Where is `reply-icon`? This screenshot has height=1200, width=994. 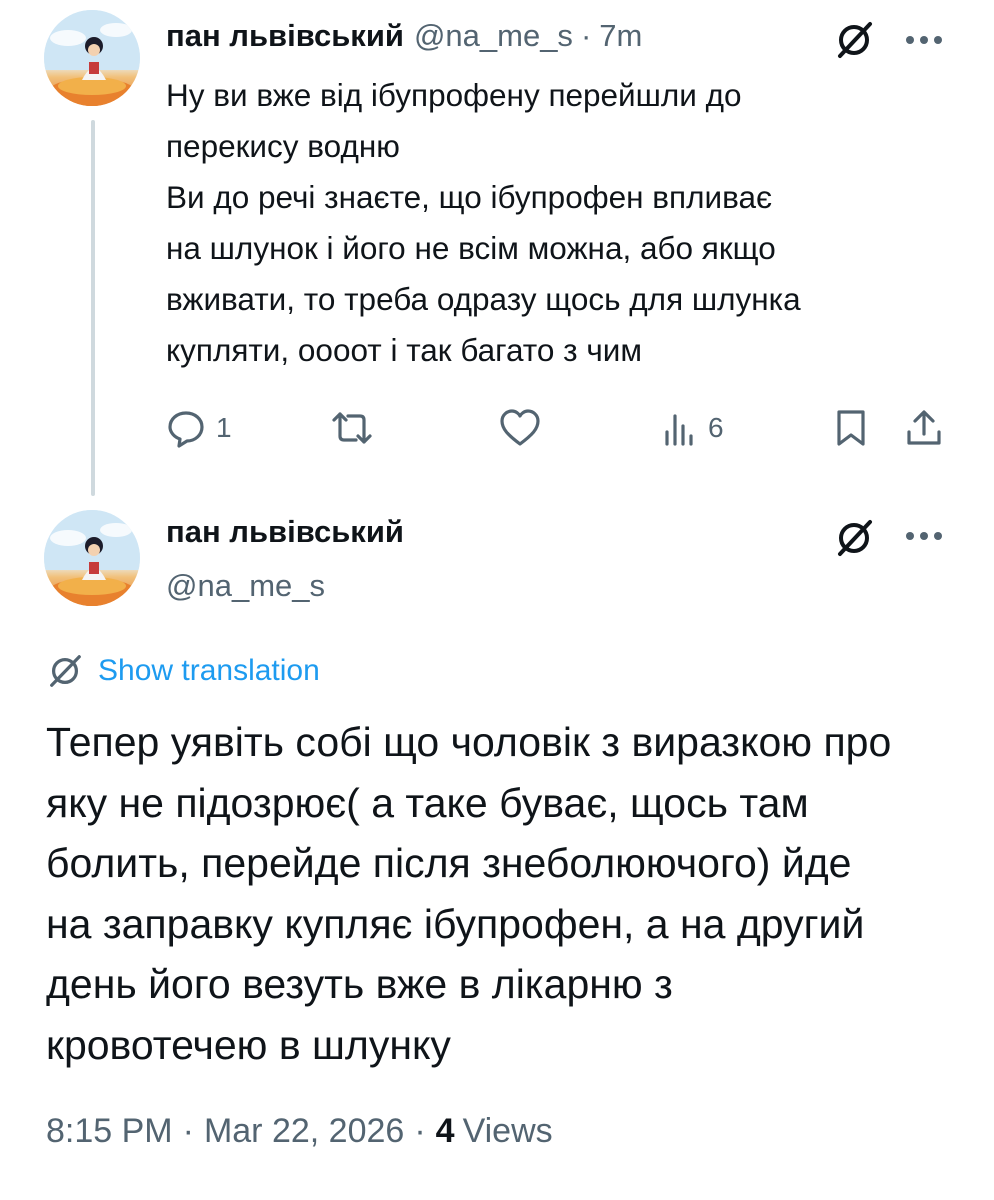 reply-icon is located at coordinates (186, 429).